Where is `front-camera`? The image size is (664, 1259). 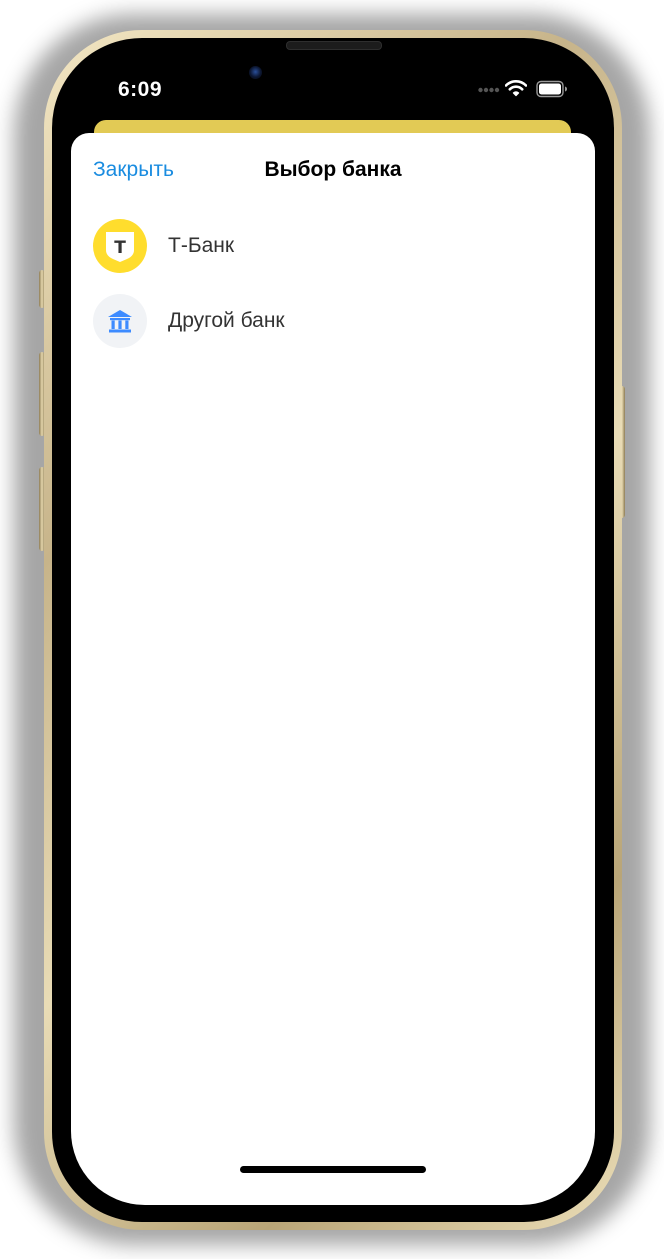
front-camera is located at coordinates (255, 72).